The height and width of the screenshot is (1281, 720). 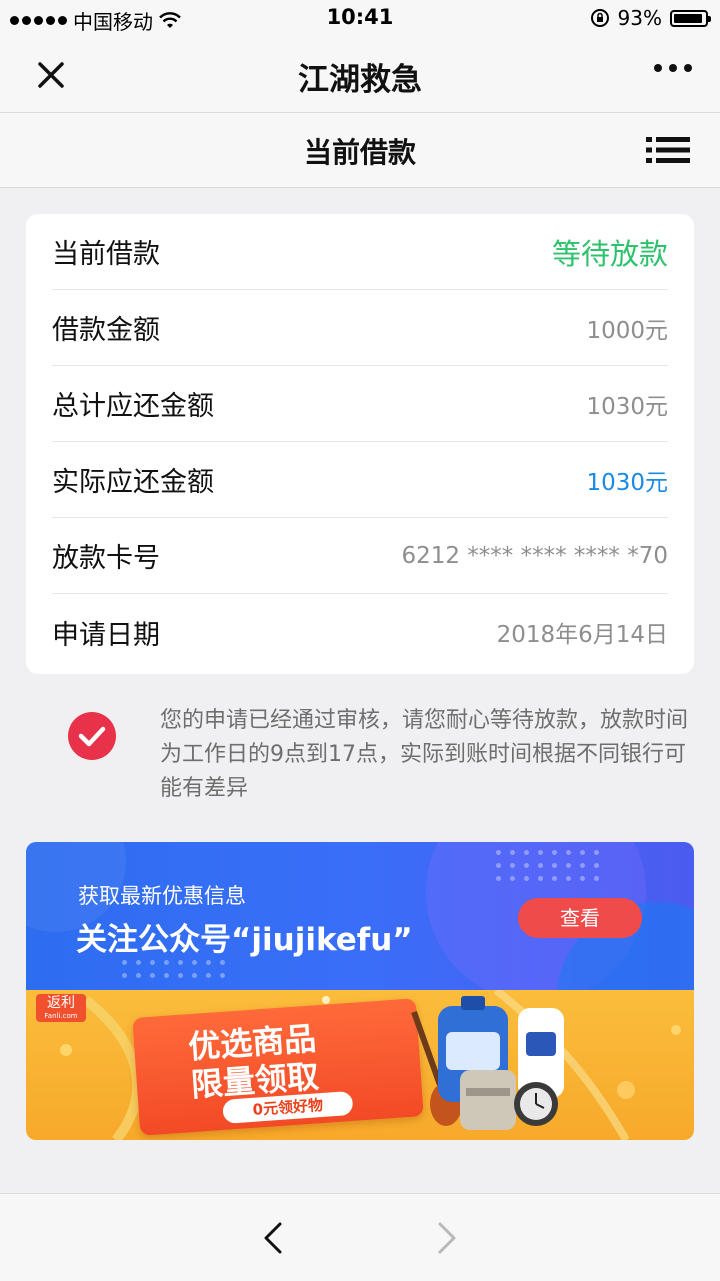 What do you see at coordinates (360, 328) in the screenshot?
I see `row-loan-amount: 借款金额 1000元` at bounding box center [360, 328].